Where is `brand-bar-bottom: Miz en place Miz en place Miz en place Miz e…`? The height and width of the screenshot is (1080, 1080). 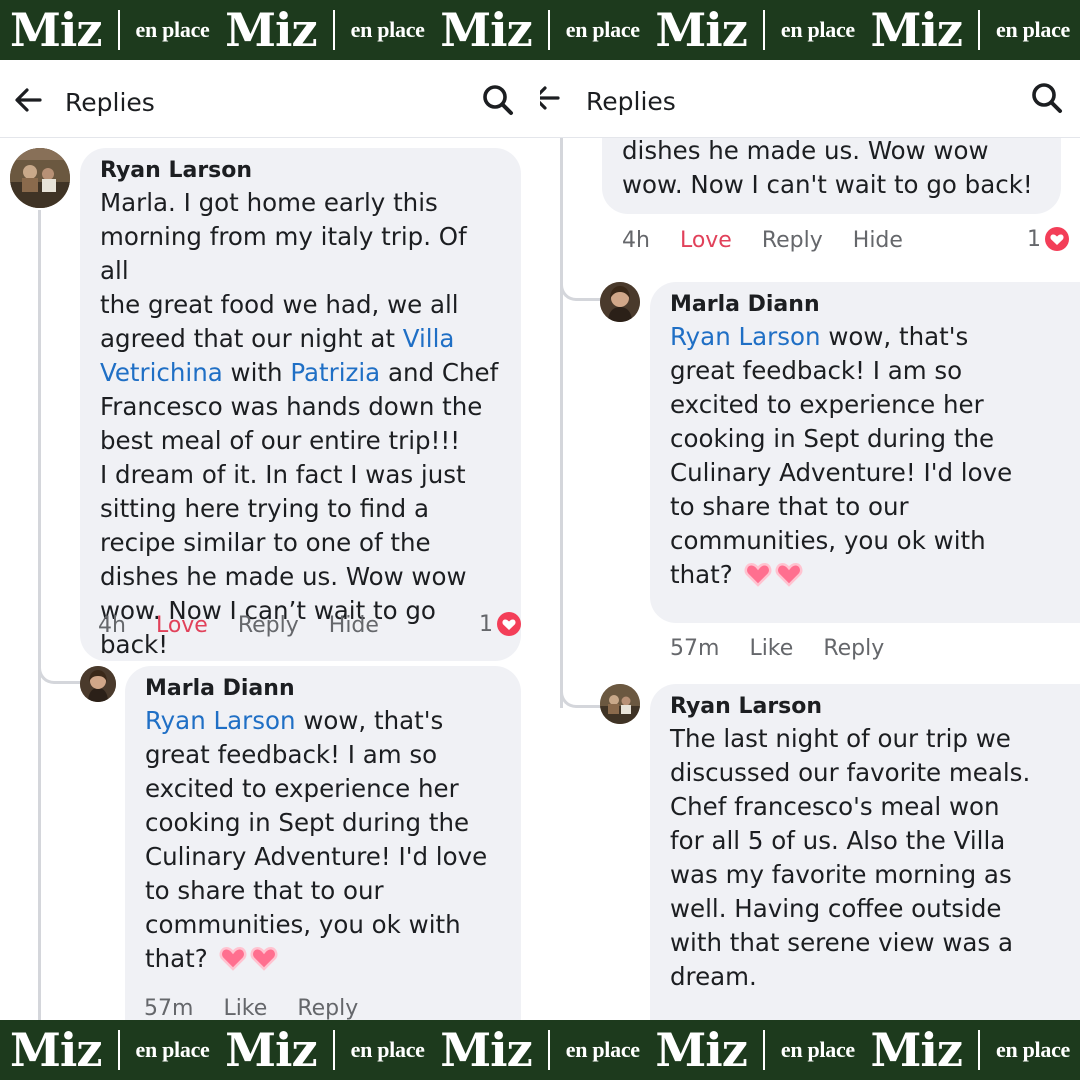 brand-bar-bottom: Miz en place Miz en place Miz en place Miz e… is located at coordinates (540, 1050).